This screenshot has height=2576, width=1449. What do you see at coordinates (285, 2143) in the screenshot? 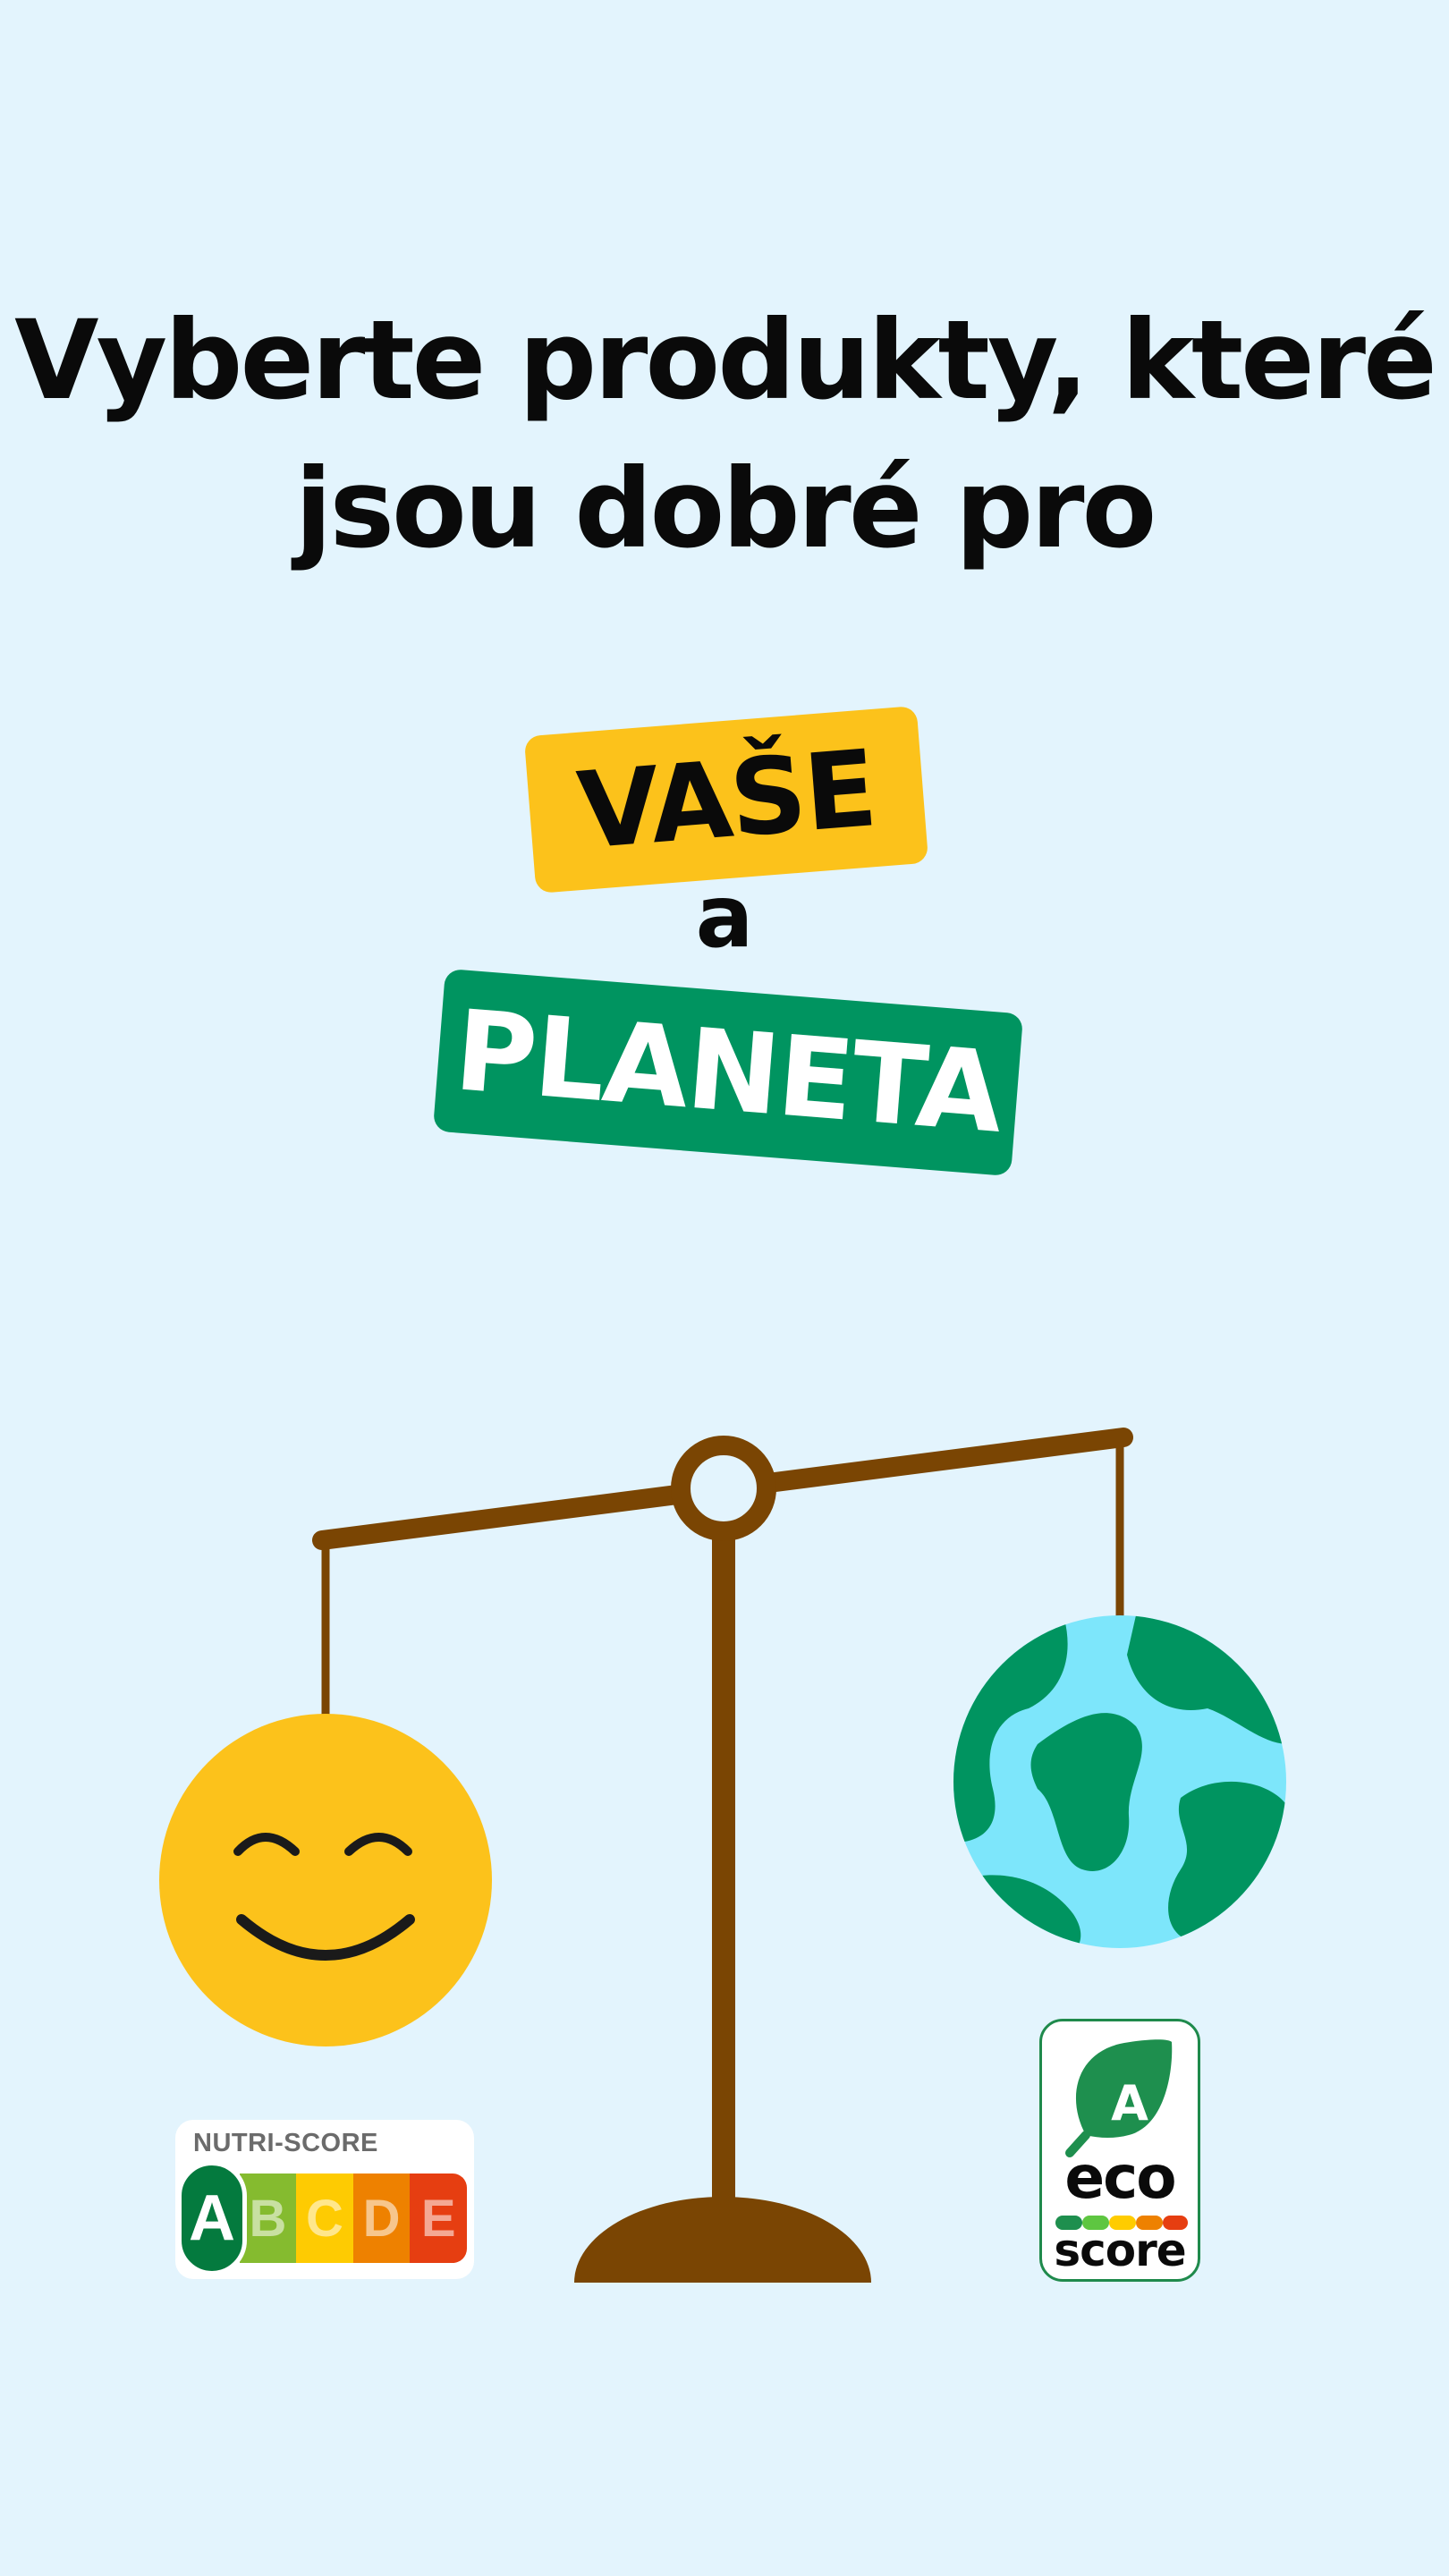
I see `nutri-score-label: NUTRI-SCORE` at bounding box center [285, 2143].